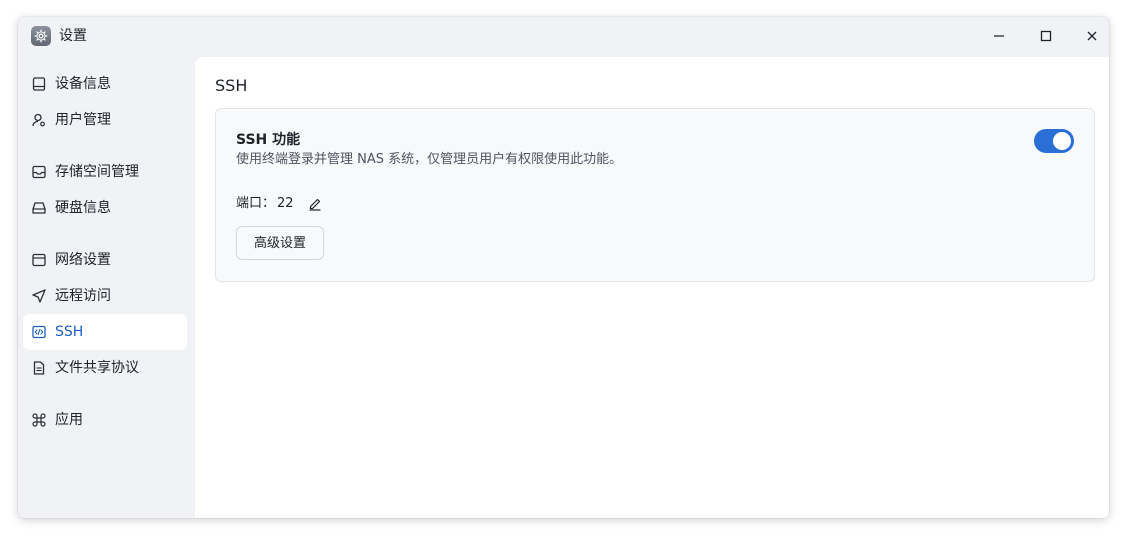  What do you see at coordinates (39, 260) in the screenshot?
I see `network-icon` at bounding box center [39, 260].